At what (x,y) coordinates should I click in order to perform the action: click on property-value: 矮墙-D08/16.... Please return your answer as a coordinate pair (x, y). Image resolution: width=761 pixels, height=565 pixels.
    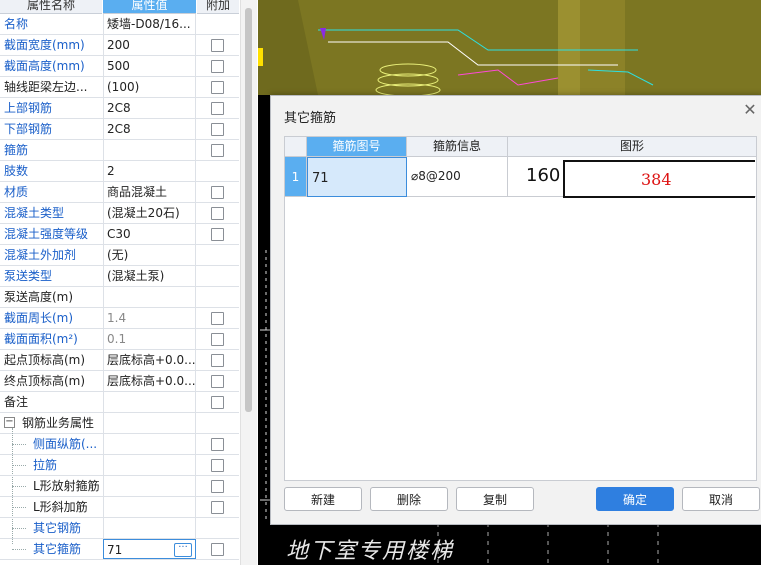
    Looking at the image, I should click on (149, 24).